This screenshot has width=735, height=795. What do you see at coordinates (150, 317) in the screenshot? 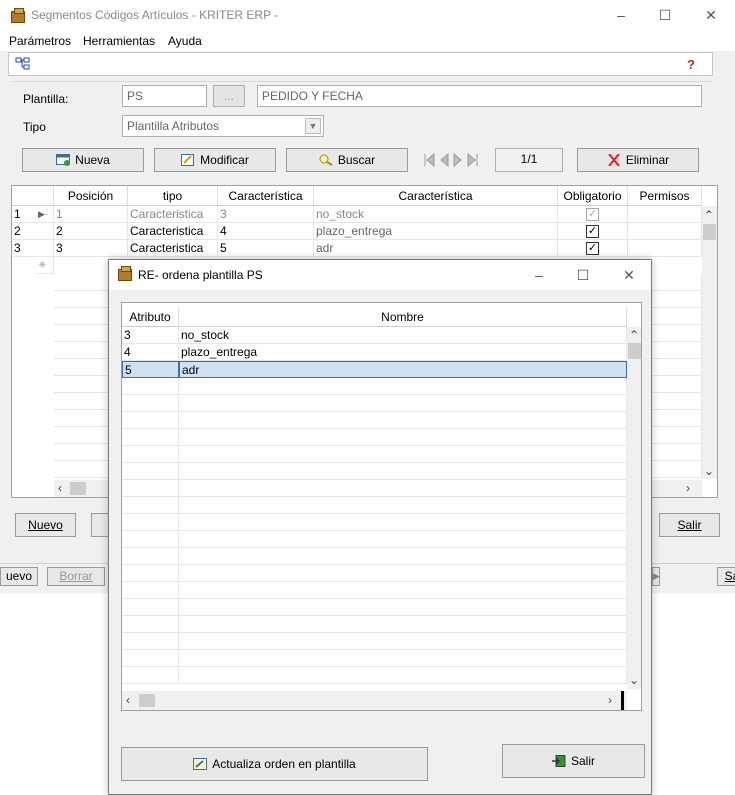
I see `header-atributo: Atributo` at bounding box center [150, 317].